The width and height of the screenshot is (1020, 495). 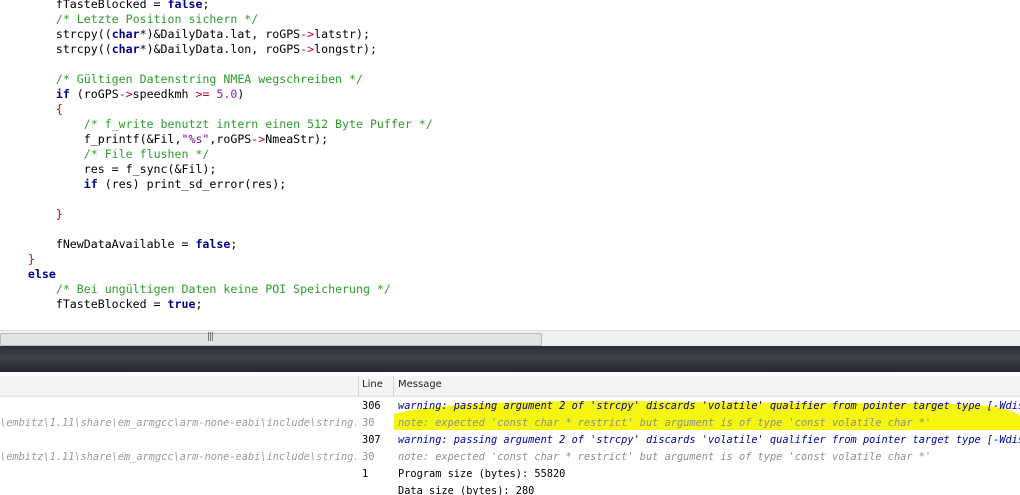 I want to click on code-line: fTasteBlocked = false;, so click(x=105, y=6).